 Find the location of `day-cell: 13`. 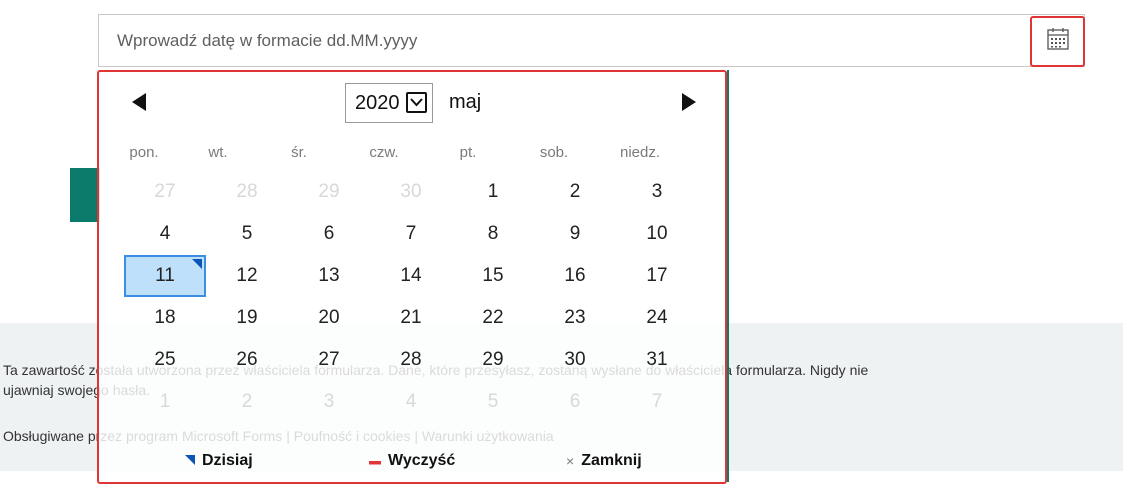

day-cell: 13 is located at coordinates (329, 276).